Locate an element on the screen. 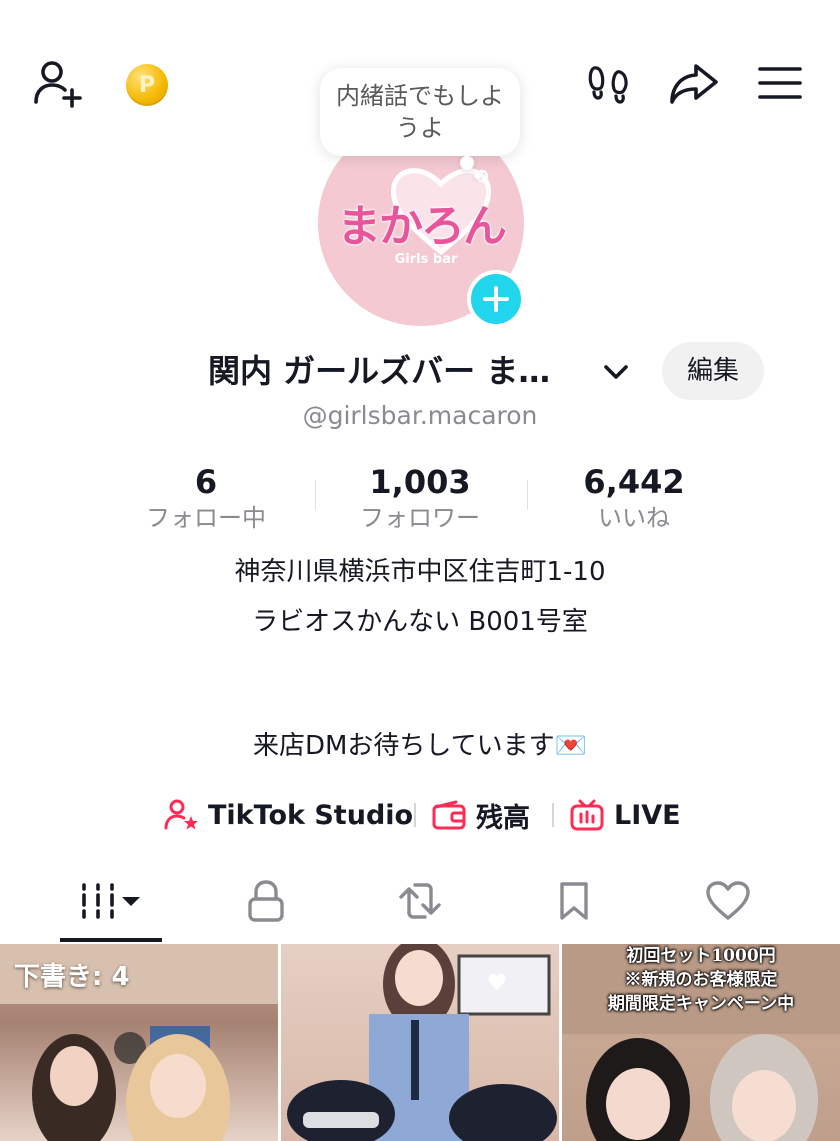  account-switch-button is located at coordinates (616, 372).